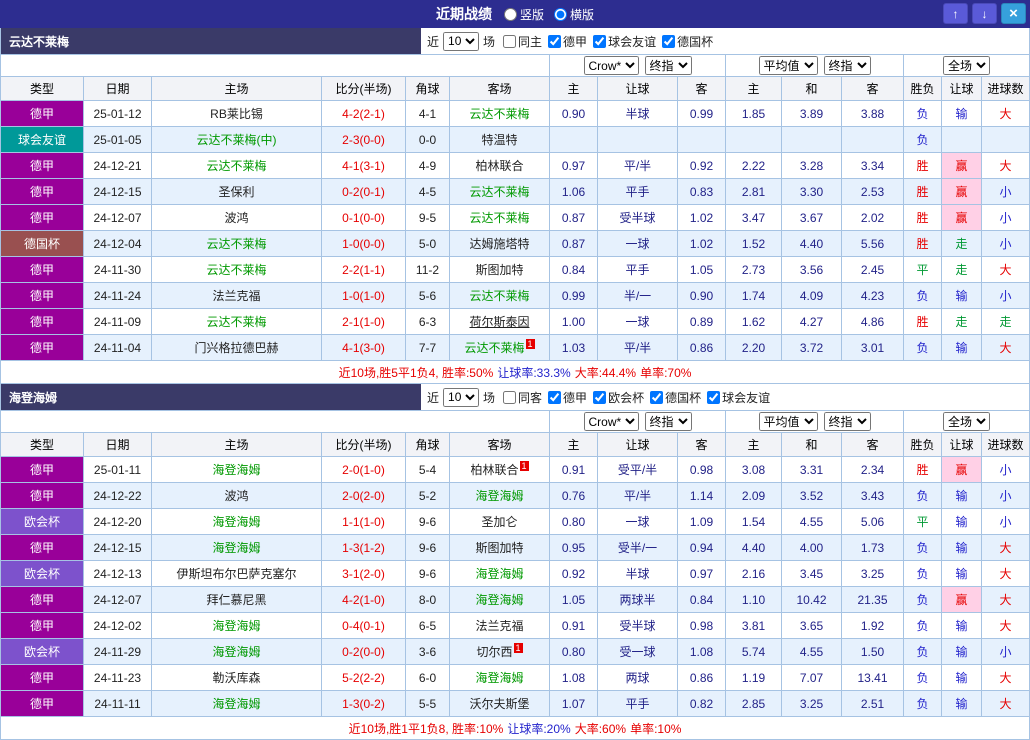  What do you see at coordinates (499, 244) in the screenshot?
I see `away-team-name: 达姆施塔特` at bounding box center [499, 244].